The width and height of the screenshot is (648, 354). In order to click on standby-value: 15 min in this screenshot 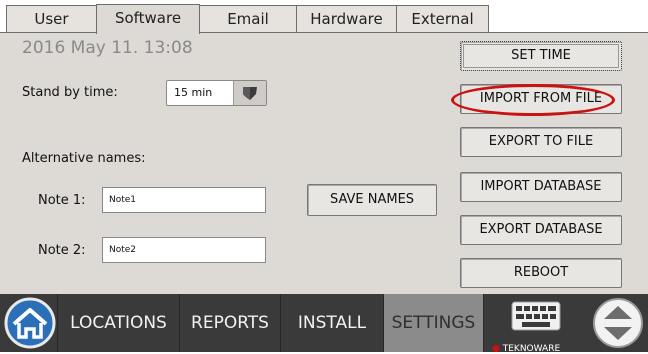, I will do `click(193, 92)`.